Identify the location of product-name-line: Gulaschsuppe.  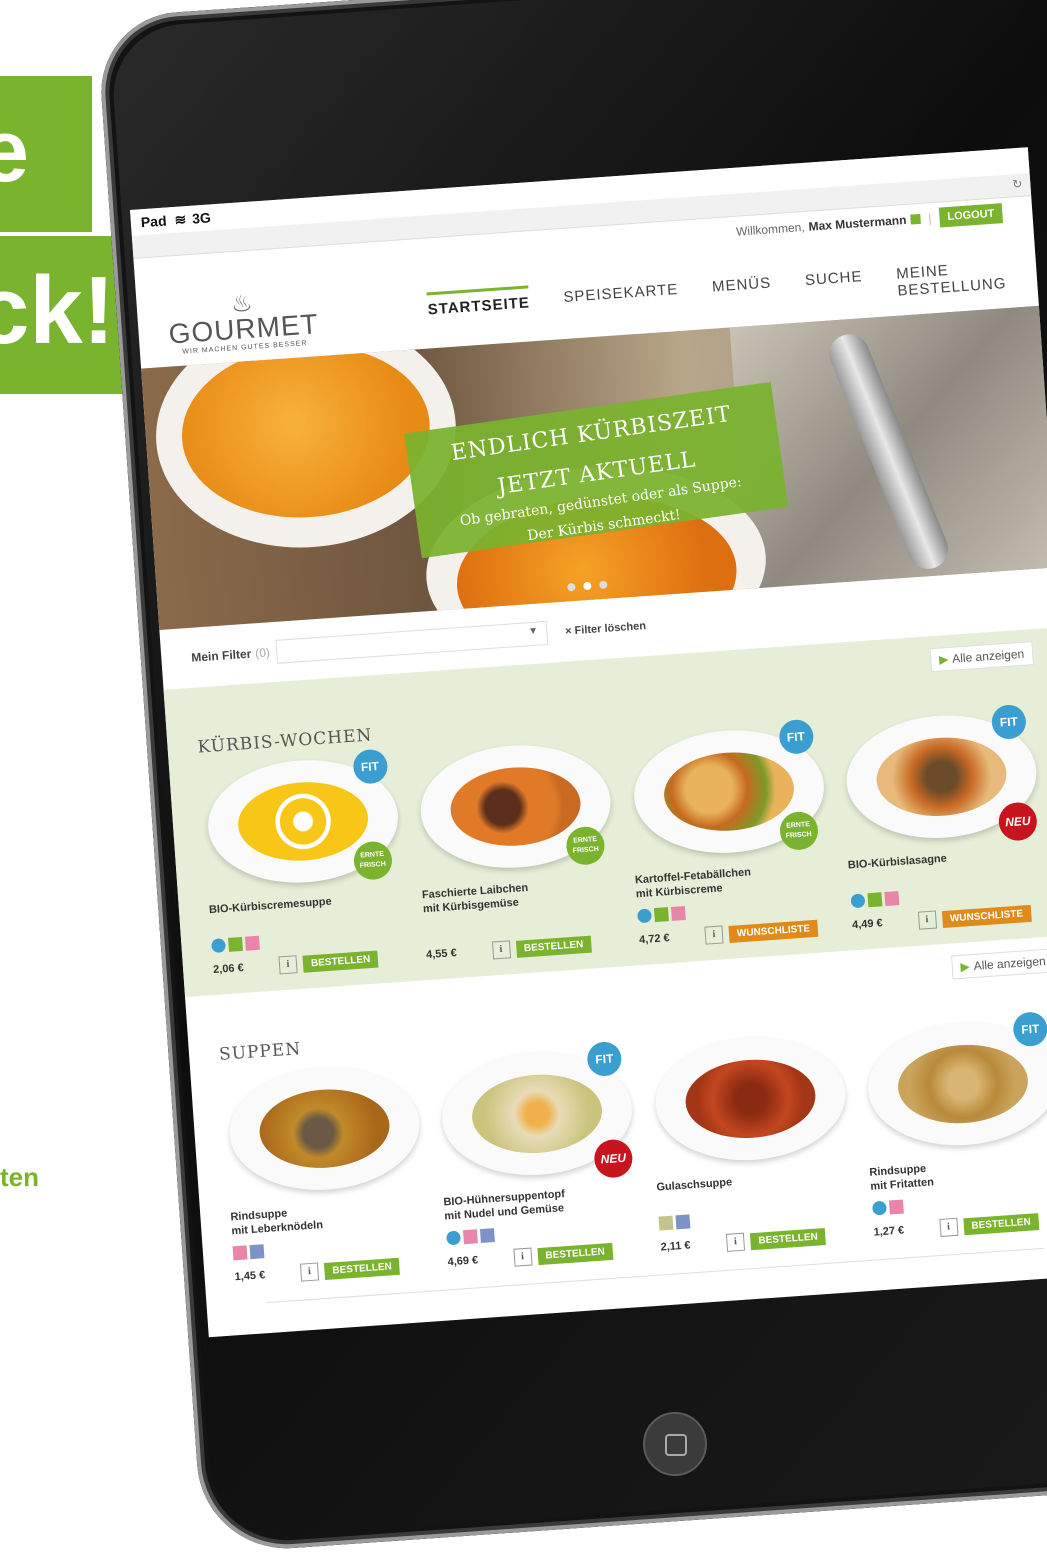
(694, 1185).